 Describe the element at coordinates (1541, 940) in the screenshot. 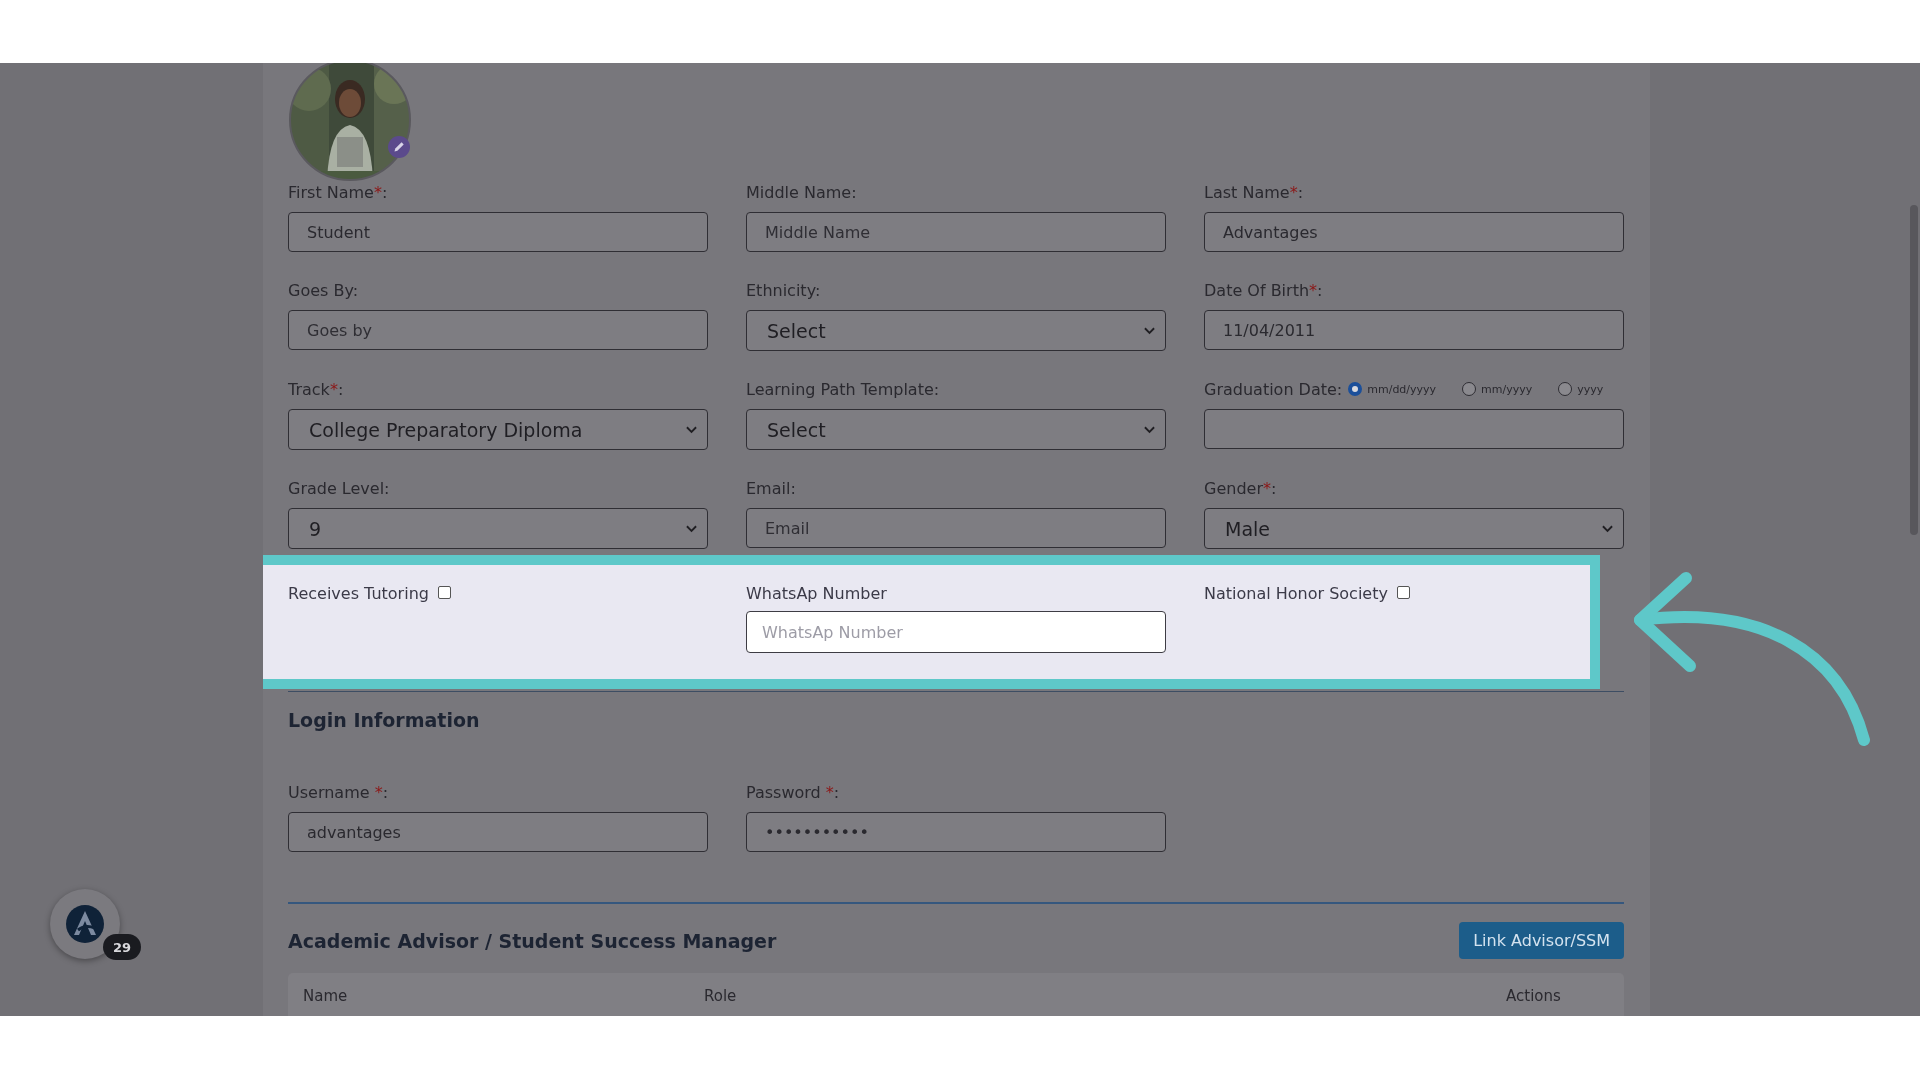

I see `link-advisor-button: Link Advisor/SSM` at that location.